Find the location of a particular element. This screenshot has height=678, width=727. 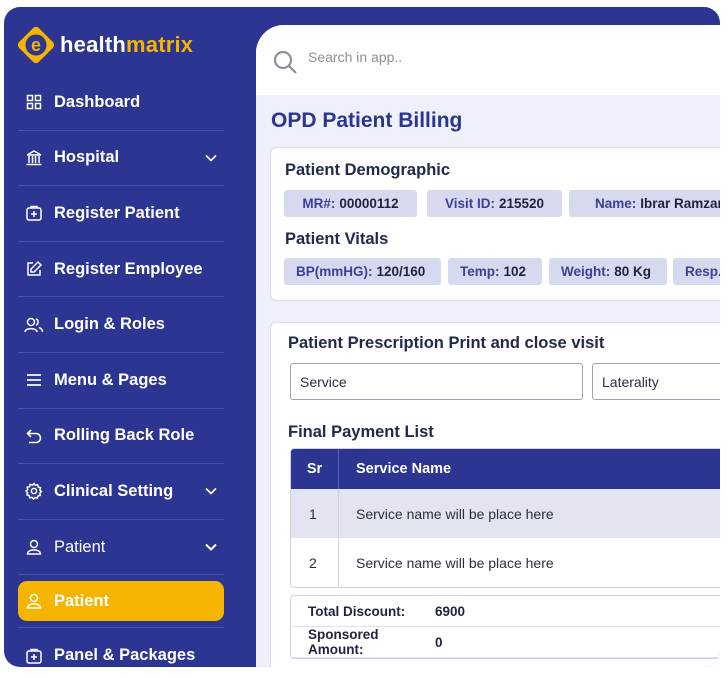

weight-chip: Weight: 80 Kg is located at coordinates (608, 271).